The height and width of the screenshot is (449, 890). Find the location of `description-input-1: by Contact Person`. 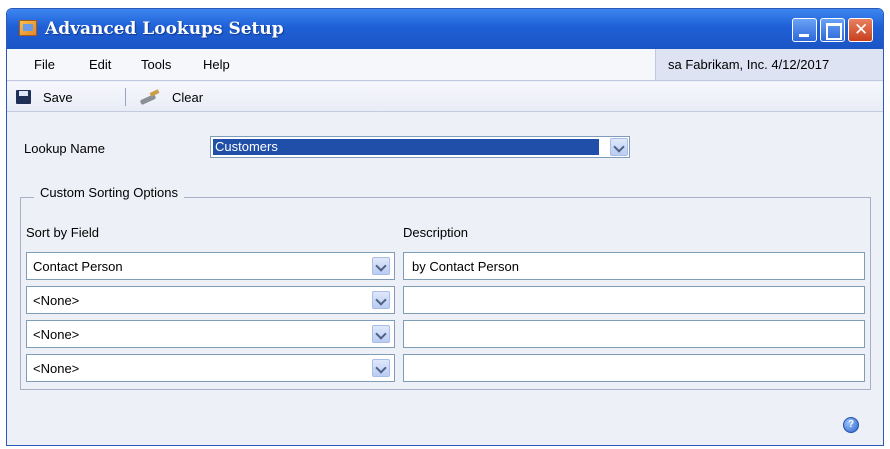

description-input-1: by Contact Person is located at coordinates (634, 266).